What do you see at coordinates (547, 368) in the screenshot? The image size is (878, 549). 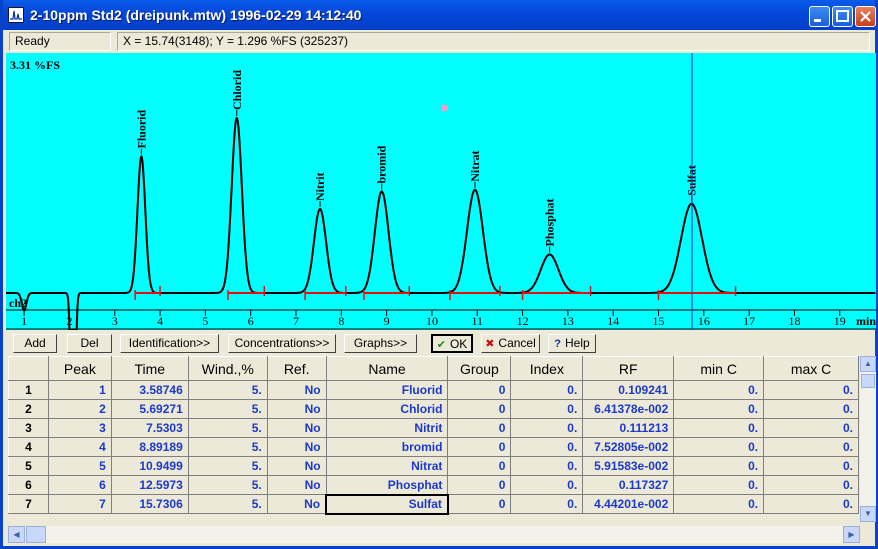 I see `header-index: Index` at bounding box center [547, 368].